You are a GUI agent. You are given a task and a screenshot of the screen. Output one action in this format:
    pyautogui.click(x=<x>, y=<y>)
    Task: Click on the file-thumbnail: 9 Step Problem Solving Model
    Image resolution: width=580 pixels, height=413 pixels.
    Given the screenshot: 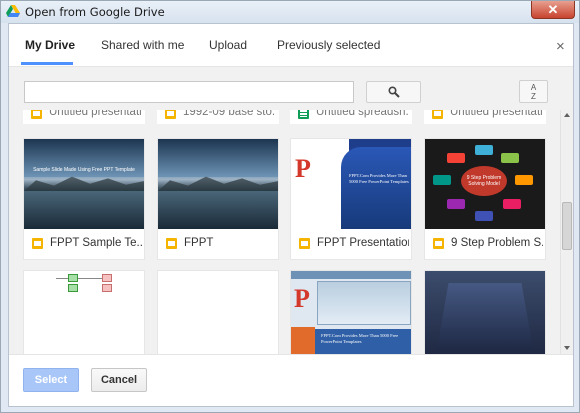 What is the action you would take?
    pyautogui.click(x=485, y=184)
    